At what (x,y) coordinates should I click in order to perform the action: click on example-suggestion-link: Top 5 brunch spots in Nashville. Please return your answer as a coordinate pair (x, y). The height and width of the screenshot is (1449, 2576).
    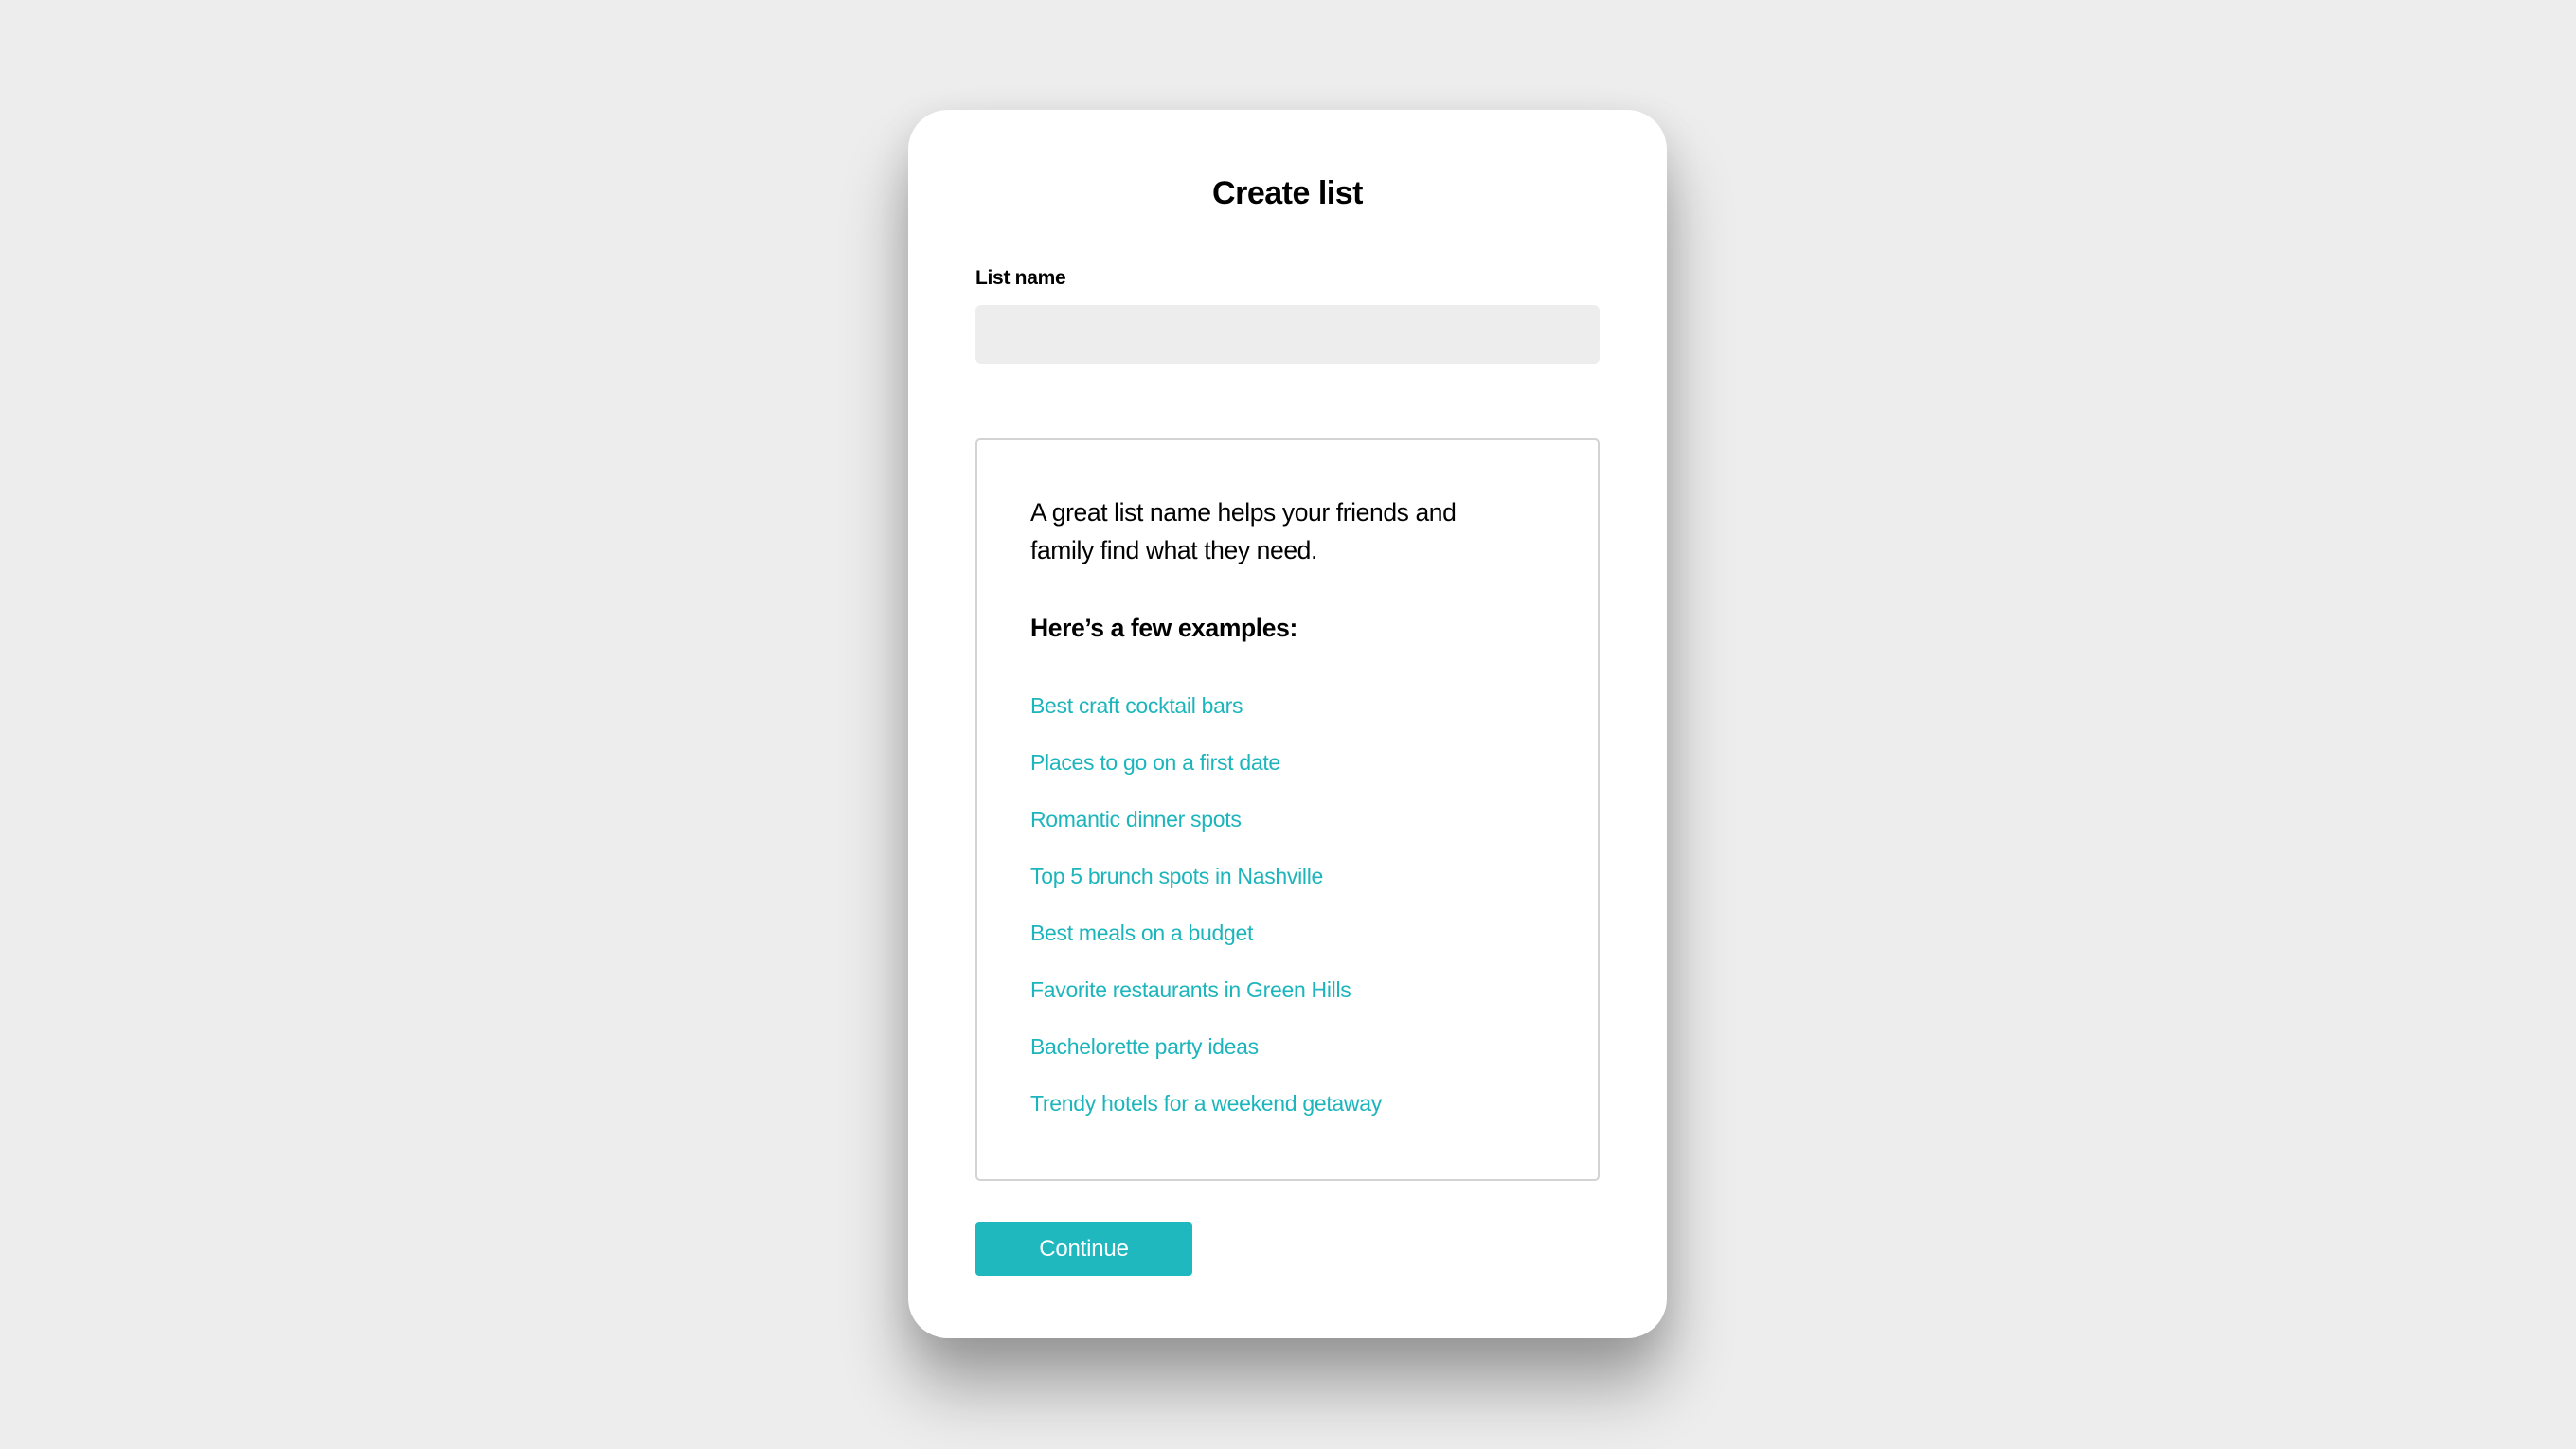
    Looking at the image, I should click on (1176, 876).